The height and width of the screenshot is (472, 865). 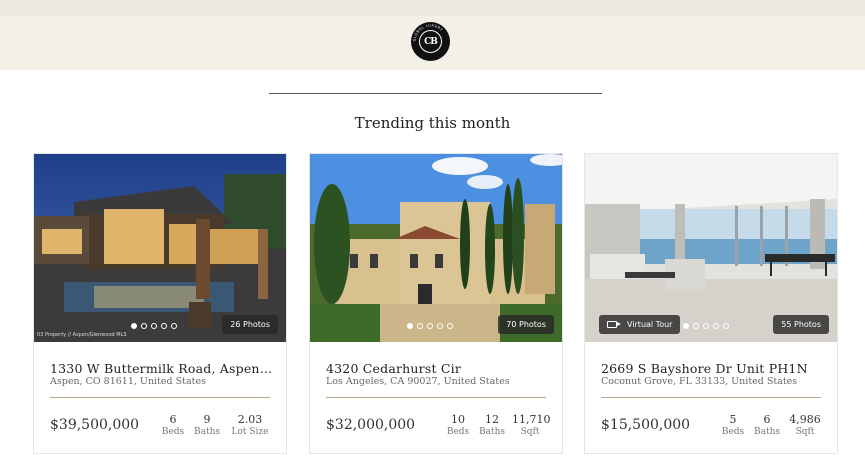 What do you see at coordinates (250, 324) in the screenshot?
I see `photos-count-button: 26 Photos` at bounding box center [250, 324].